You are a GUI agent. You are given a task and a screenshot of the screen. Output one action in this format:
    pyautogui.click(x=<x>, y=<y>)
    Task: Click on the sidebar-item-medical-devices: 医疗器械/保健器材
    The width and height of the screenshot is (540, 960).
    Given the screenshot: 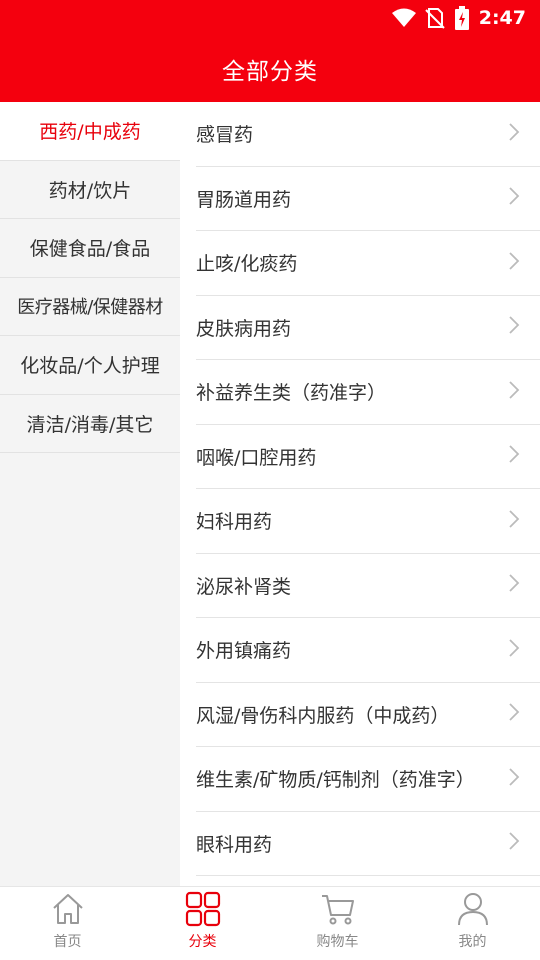 What is the action you would take?
    pyautogui.click(x=90, y=307)
    